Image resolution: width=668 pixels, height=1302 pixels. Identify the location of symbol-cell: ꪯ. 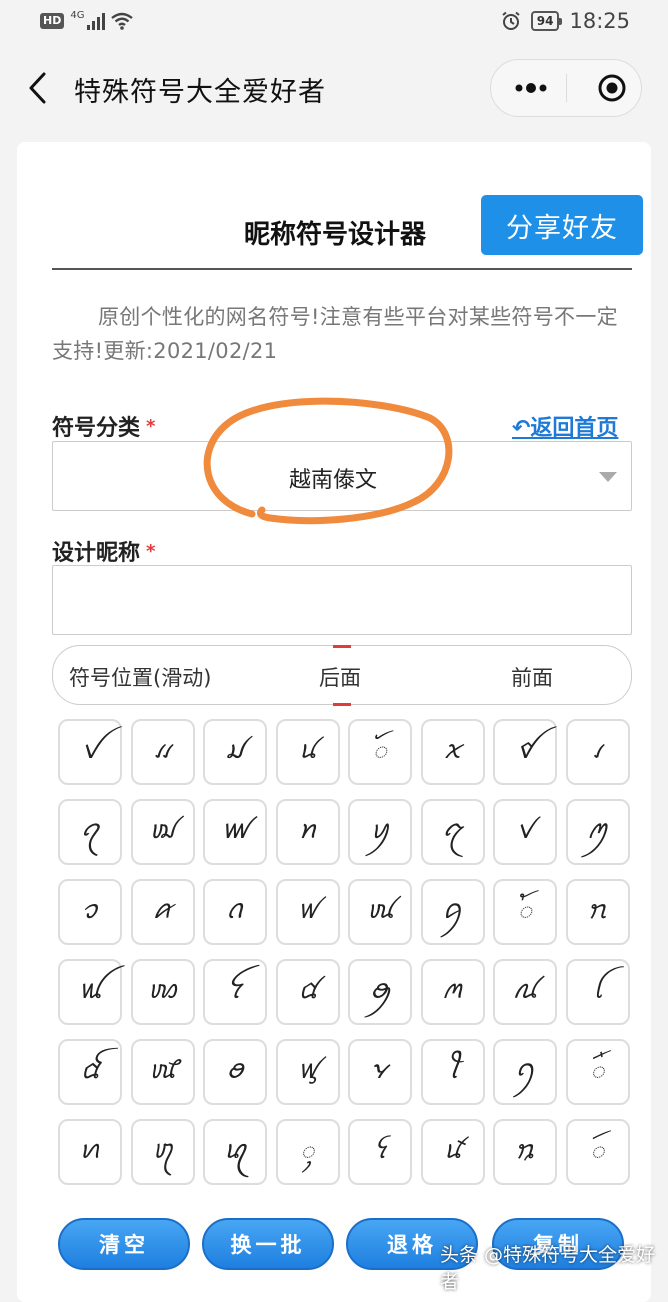
(380, 992).